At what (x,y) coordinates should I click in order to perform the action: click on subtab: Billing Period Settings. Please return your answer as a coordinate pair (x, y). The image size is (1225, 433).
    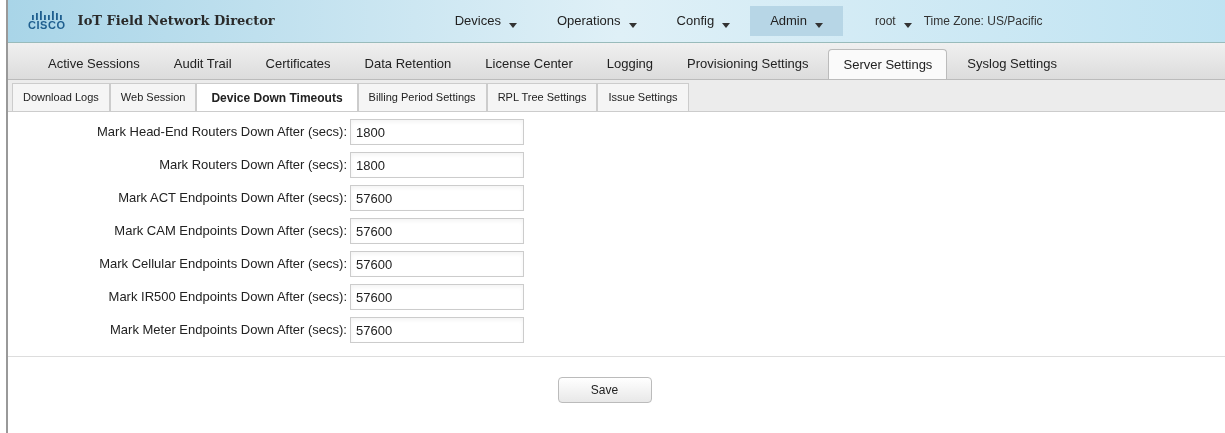
    Looking at the image, I should click on (422, 97).